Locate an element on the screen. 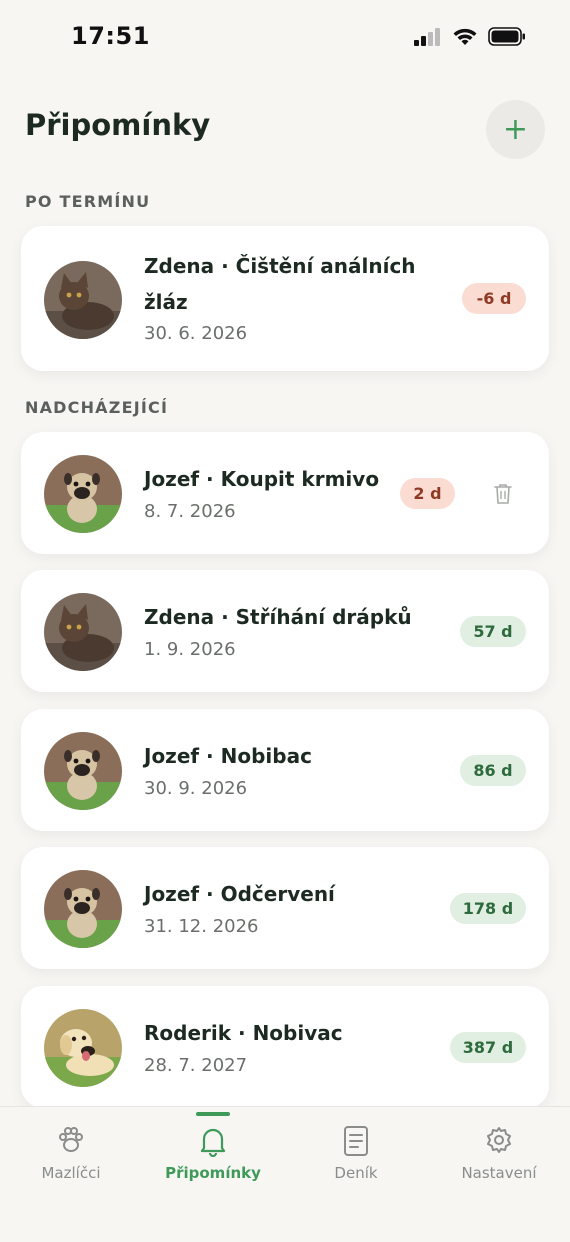 The height and width of the screenshot is (1242, 570). pet-avatar-labrador is located at coordinates (83, 1048).